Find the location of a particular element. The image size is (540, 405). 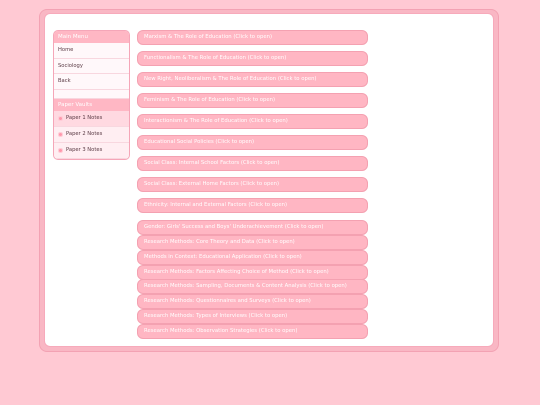

sidebar-item-paper-1: Paper 1 Notes is located at coordinates (91, 118).